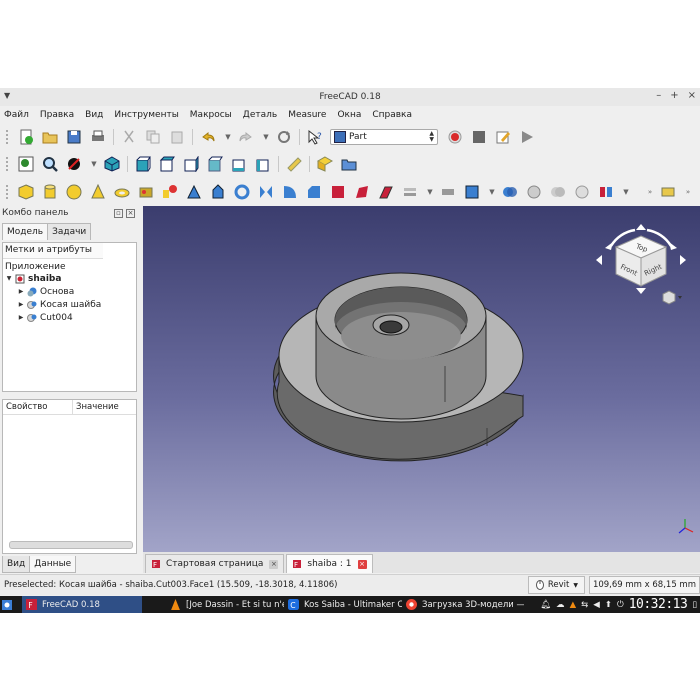 The image size is (700, 700). I want to click on torus-icon, so click(122, 192).